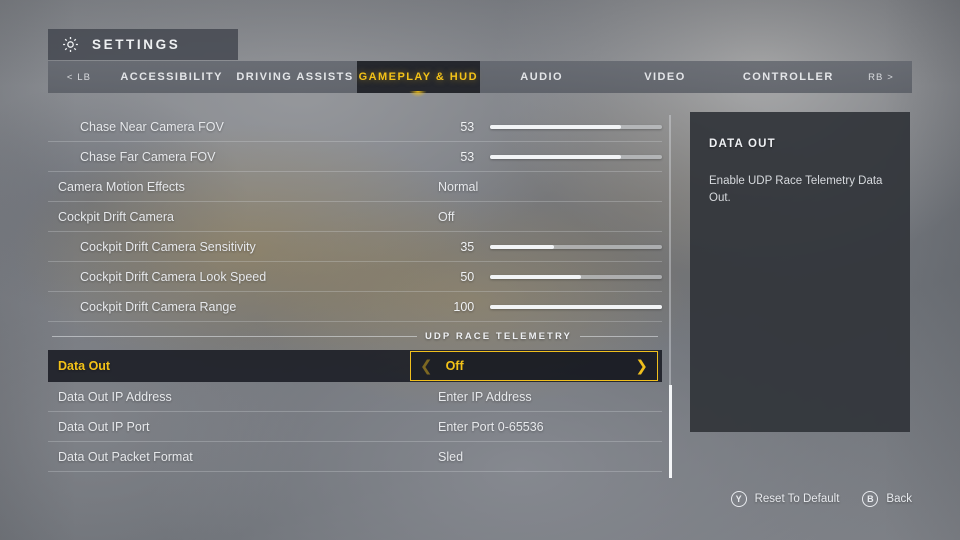 The height and width of the screenshot is (540, 960). I want to click on setting-label: Data Out Packet Format, so click(125, 456).